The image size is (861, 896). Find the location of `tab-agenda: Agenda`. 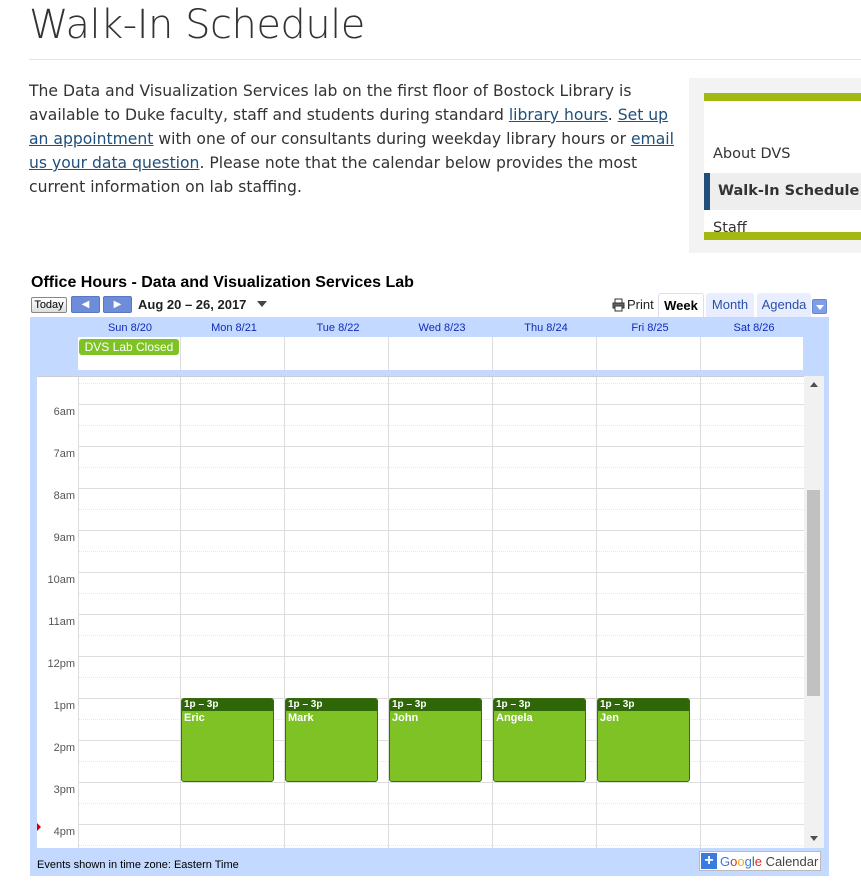

tab-agenda: Agenda is located at coordinates (784, 305).